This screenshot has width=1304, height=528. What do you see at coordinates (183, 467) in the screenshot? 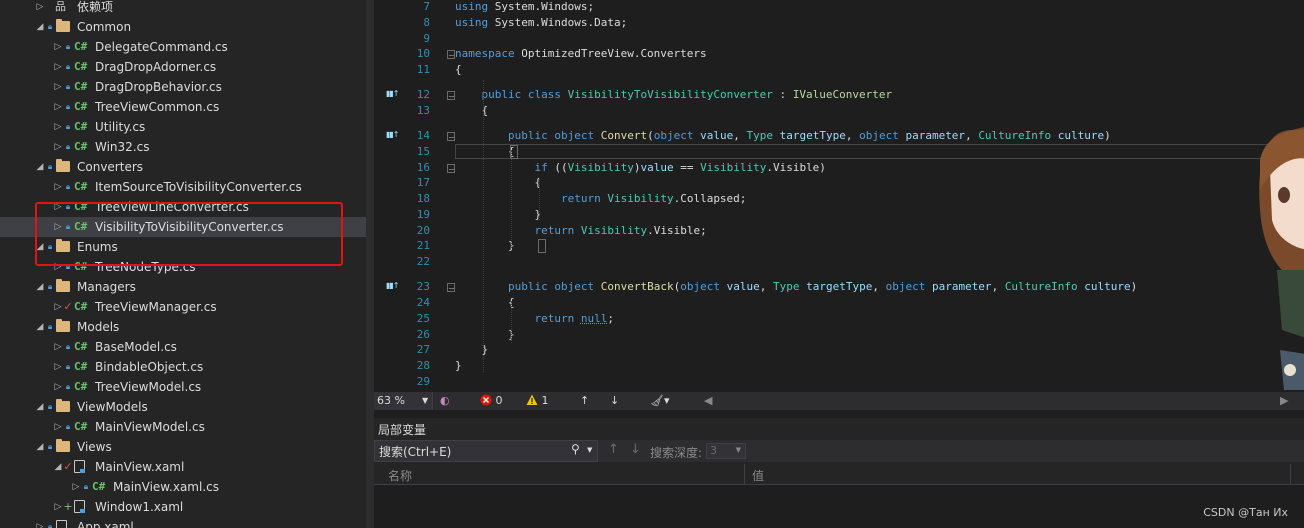
I see `tree-item: ◢ ✓ MainView.xaml` at bounding box center [183, 467].